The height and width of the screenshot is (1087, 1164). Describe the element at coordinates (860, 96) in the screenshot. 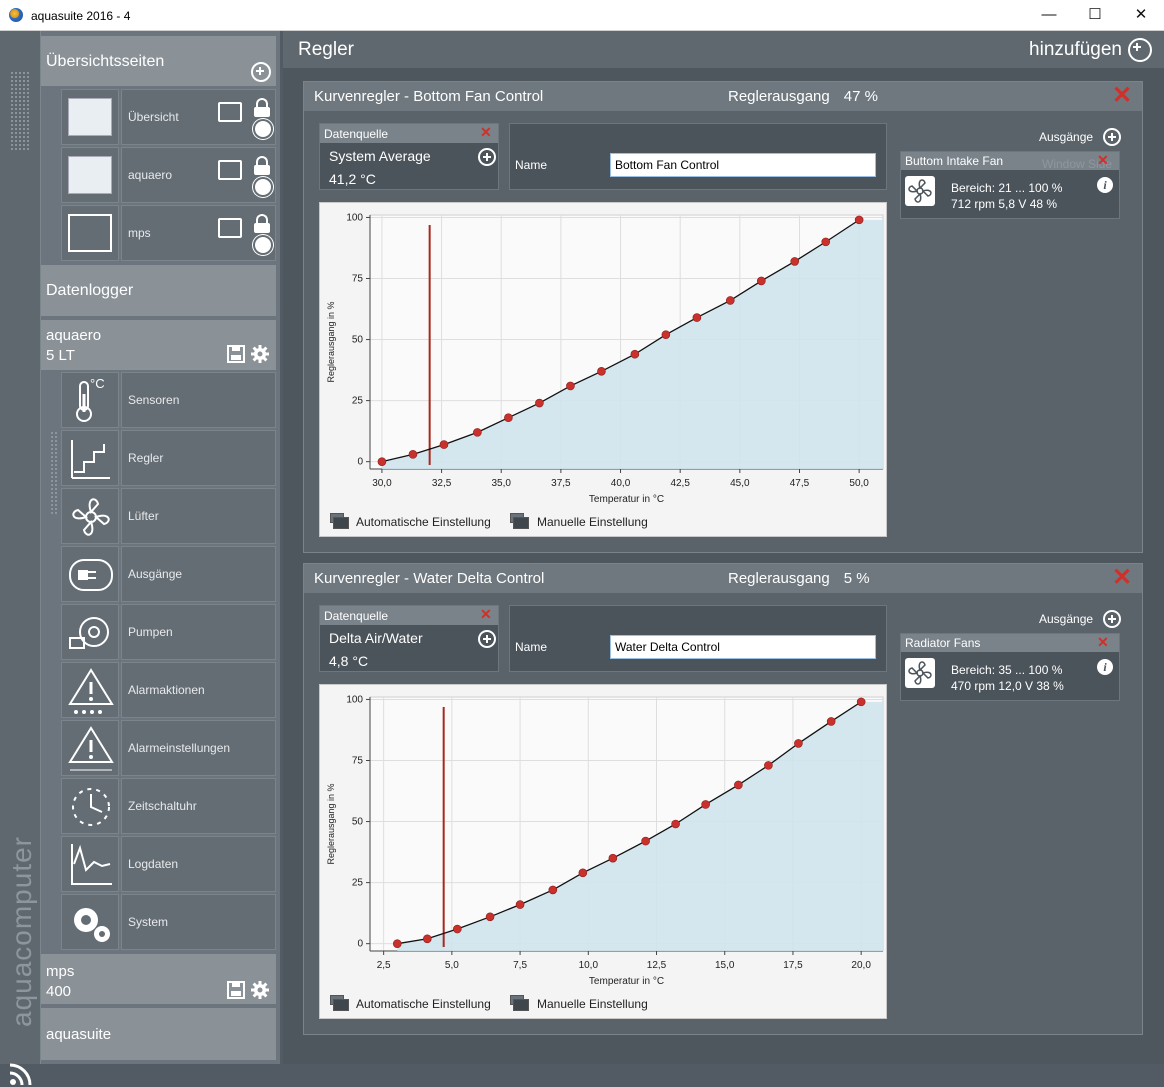

I see `output-value: 47 %` at that location.